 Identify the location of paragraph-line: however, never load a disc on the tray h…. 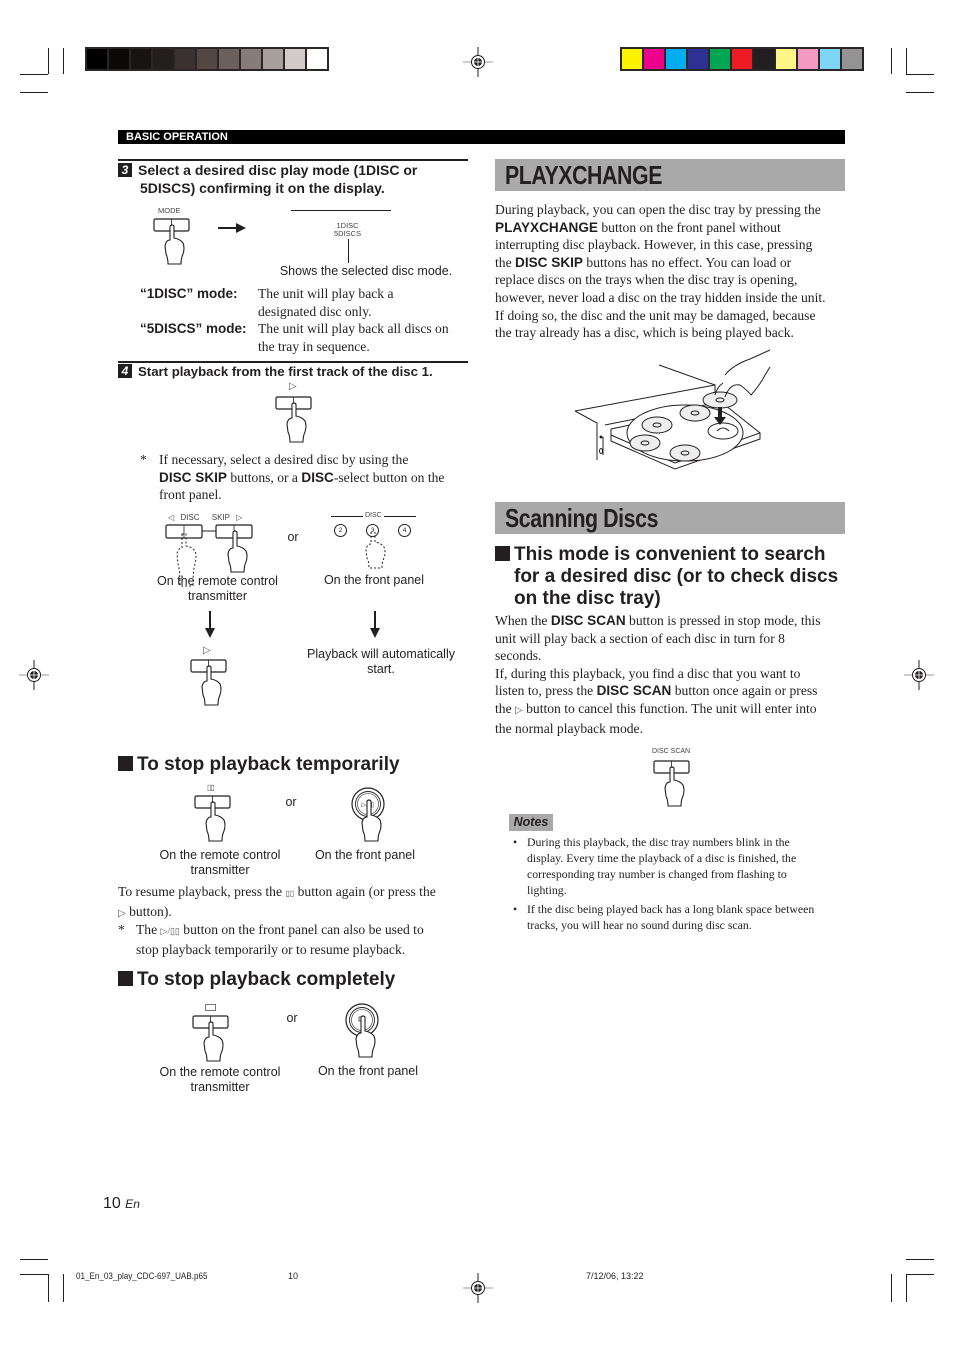
(660, 297).